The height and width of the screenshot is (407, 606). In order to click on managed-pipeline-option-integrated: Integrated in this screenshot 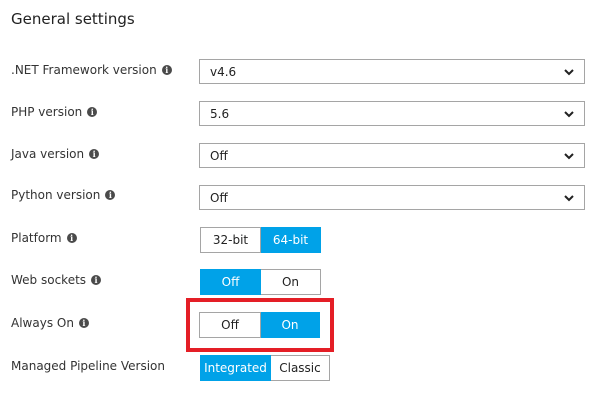, I will do `click(235, 368)`.